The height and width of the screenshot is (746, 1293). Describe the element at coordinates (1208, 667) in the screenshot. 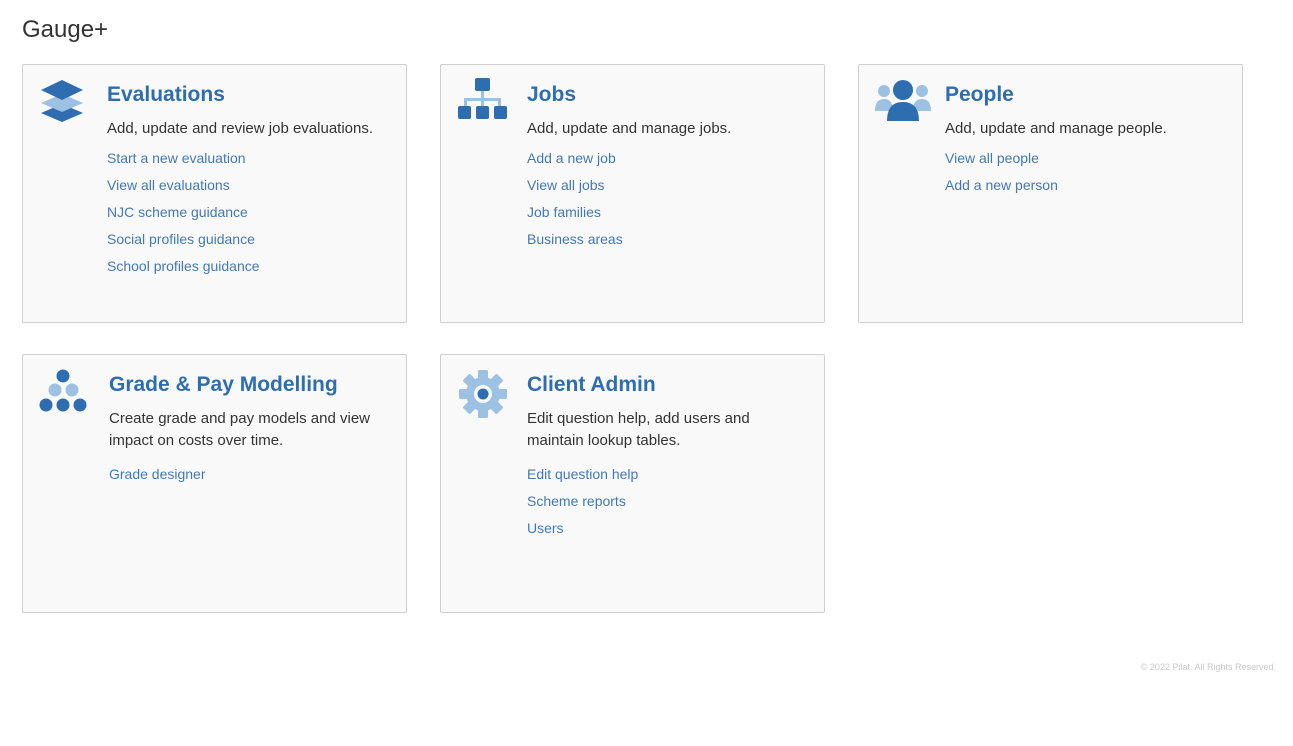

I see `footer-copyright: © 2022 Pilat. All Rights Reserved.` at that location.